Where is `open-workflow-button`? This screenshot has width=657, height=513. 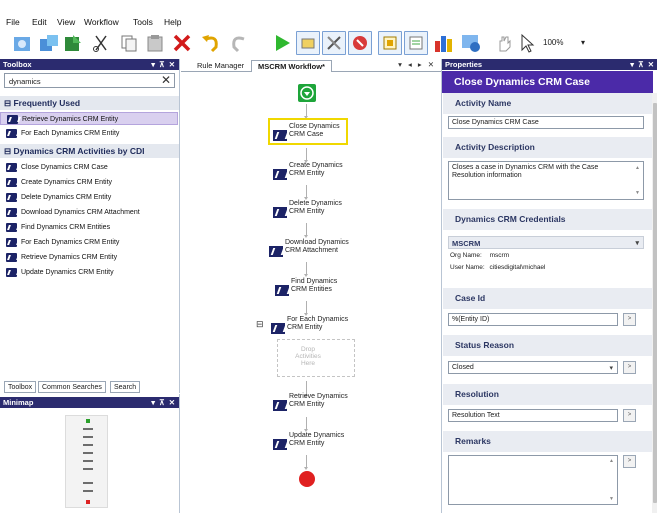
open-workflow-button is located at coordinates (49, 43).